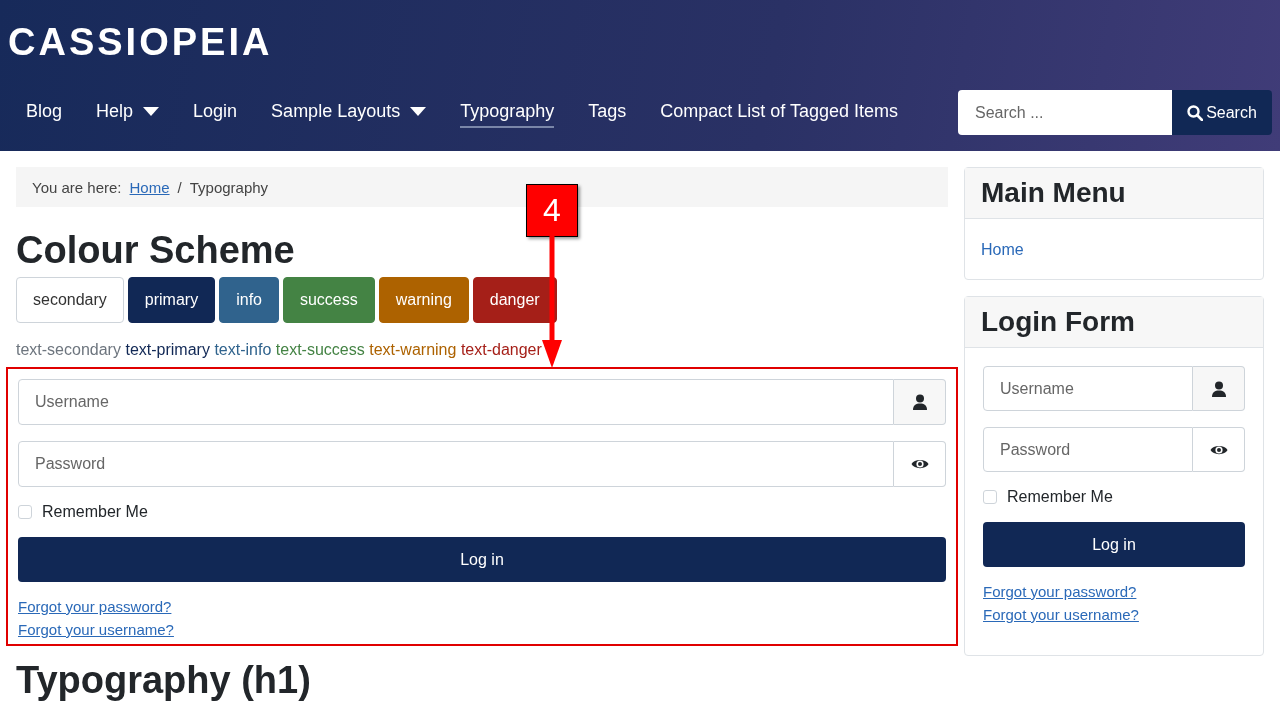 Image resolution: width=1280 pixels, height=720 pixels. Describe the element at coordinates (1222, 112) in the screenshot. I see `search-button: Search` at that location.